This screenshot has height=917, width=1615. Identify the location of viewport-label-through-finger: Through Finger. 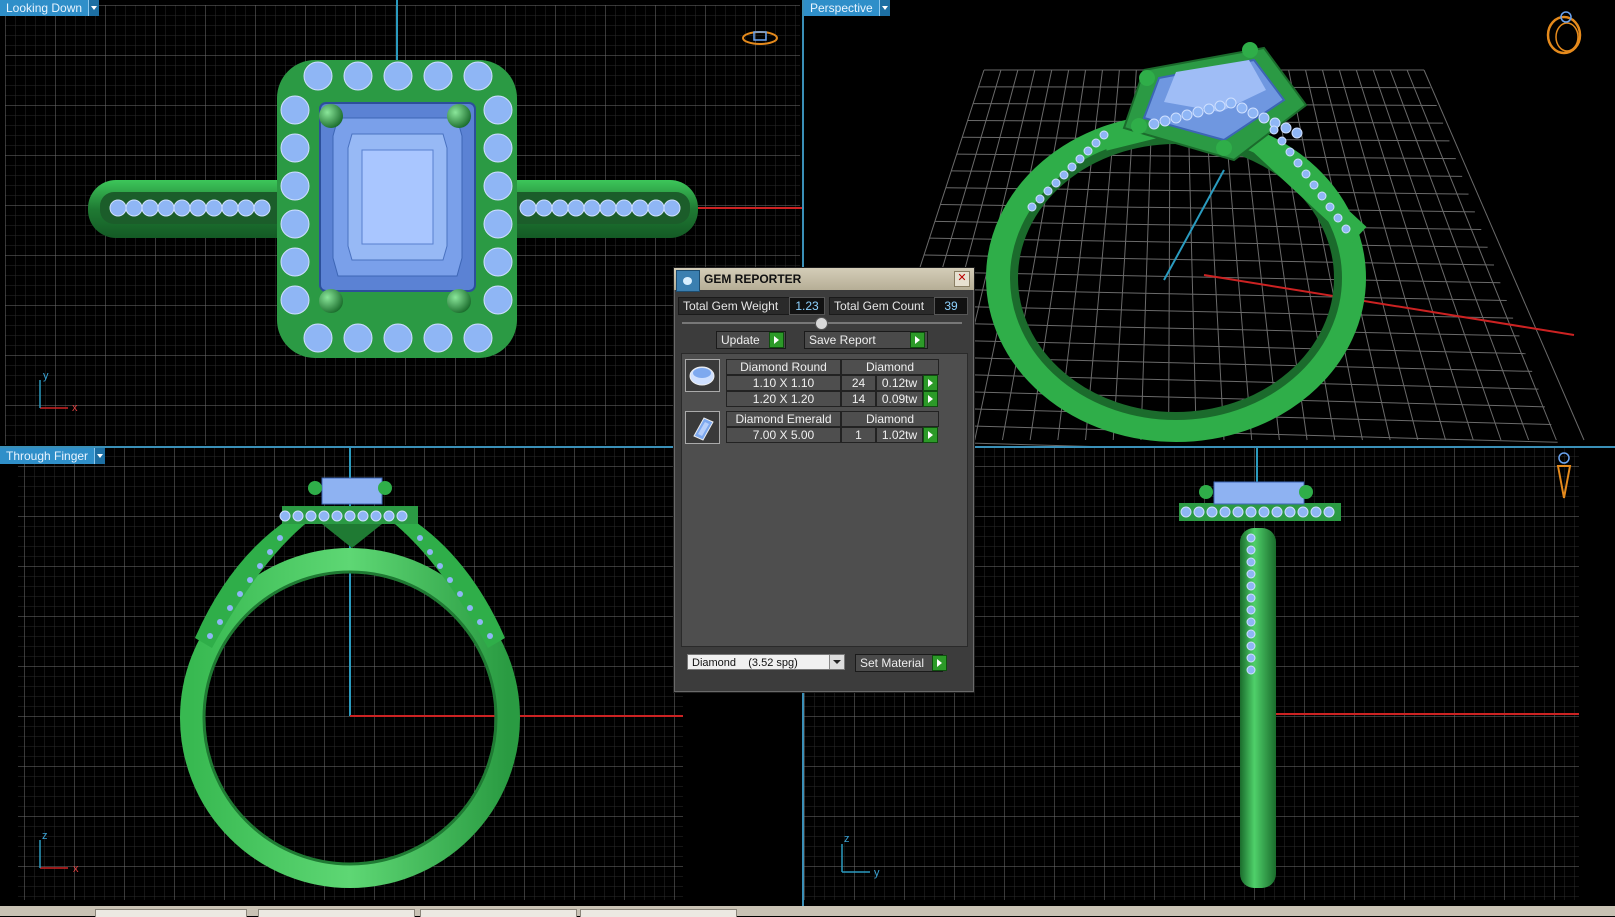
(53, 456).